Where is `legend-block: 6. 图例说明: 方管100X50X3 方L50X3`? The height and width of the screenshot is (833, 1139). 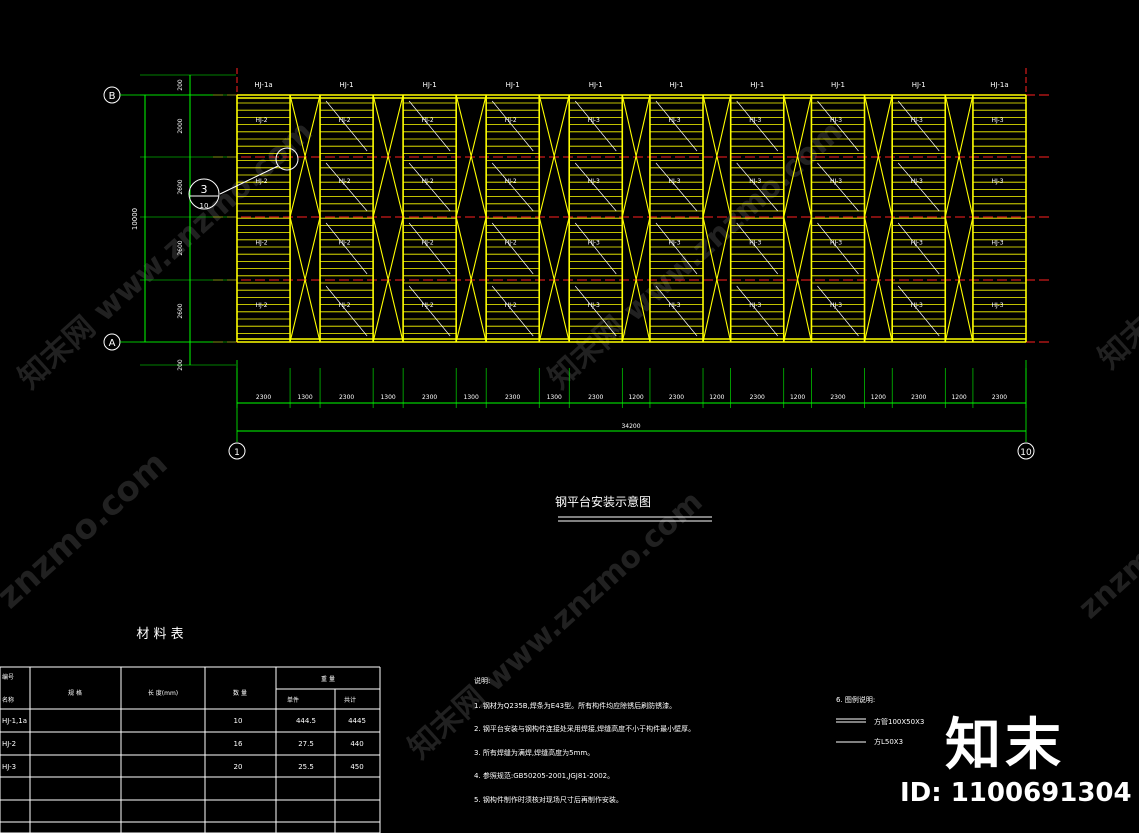
legend-block: 6. 图例说明: 方管100X50X3 方L50X3 is located at coordinates (880, 720).